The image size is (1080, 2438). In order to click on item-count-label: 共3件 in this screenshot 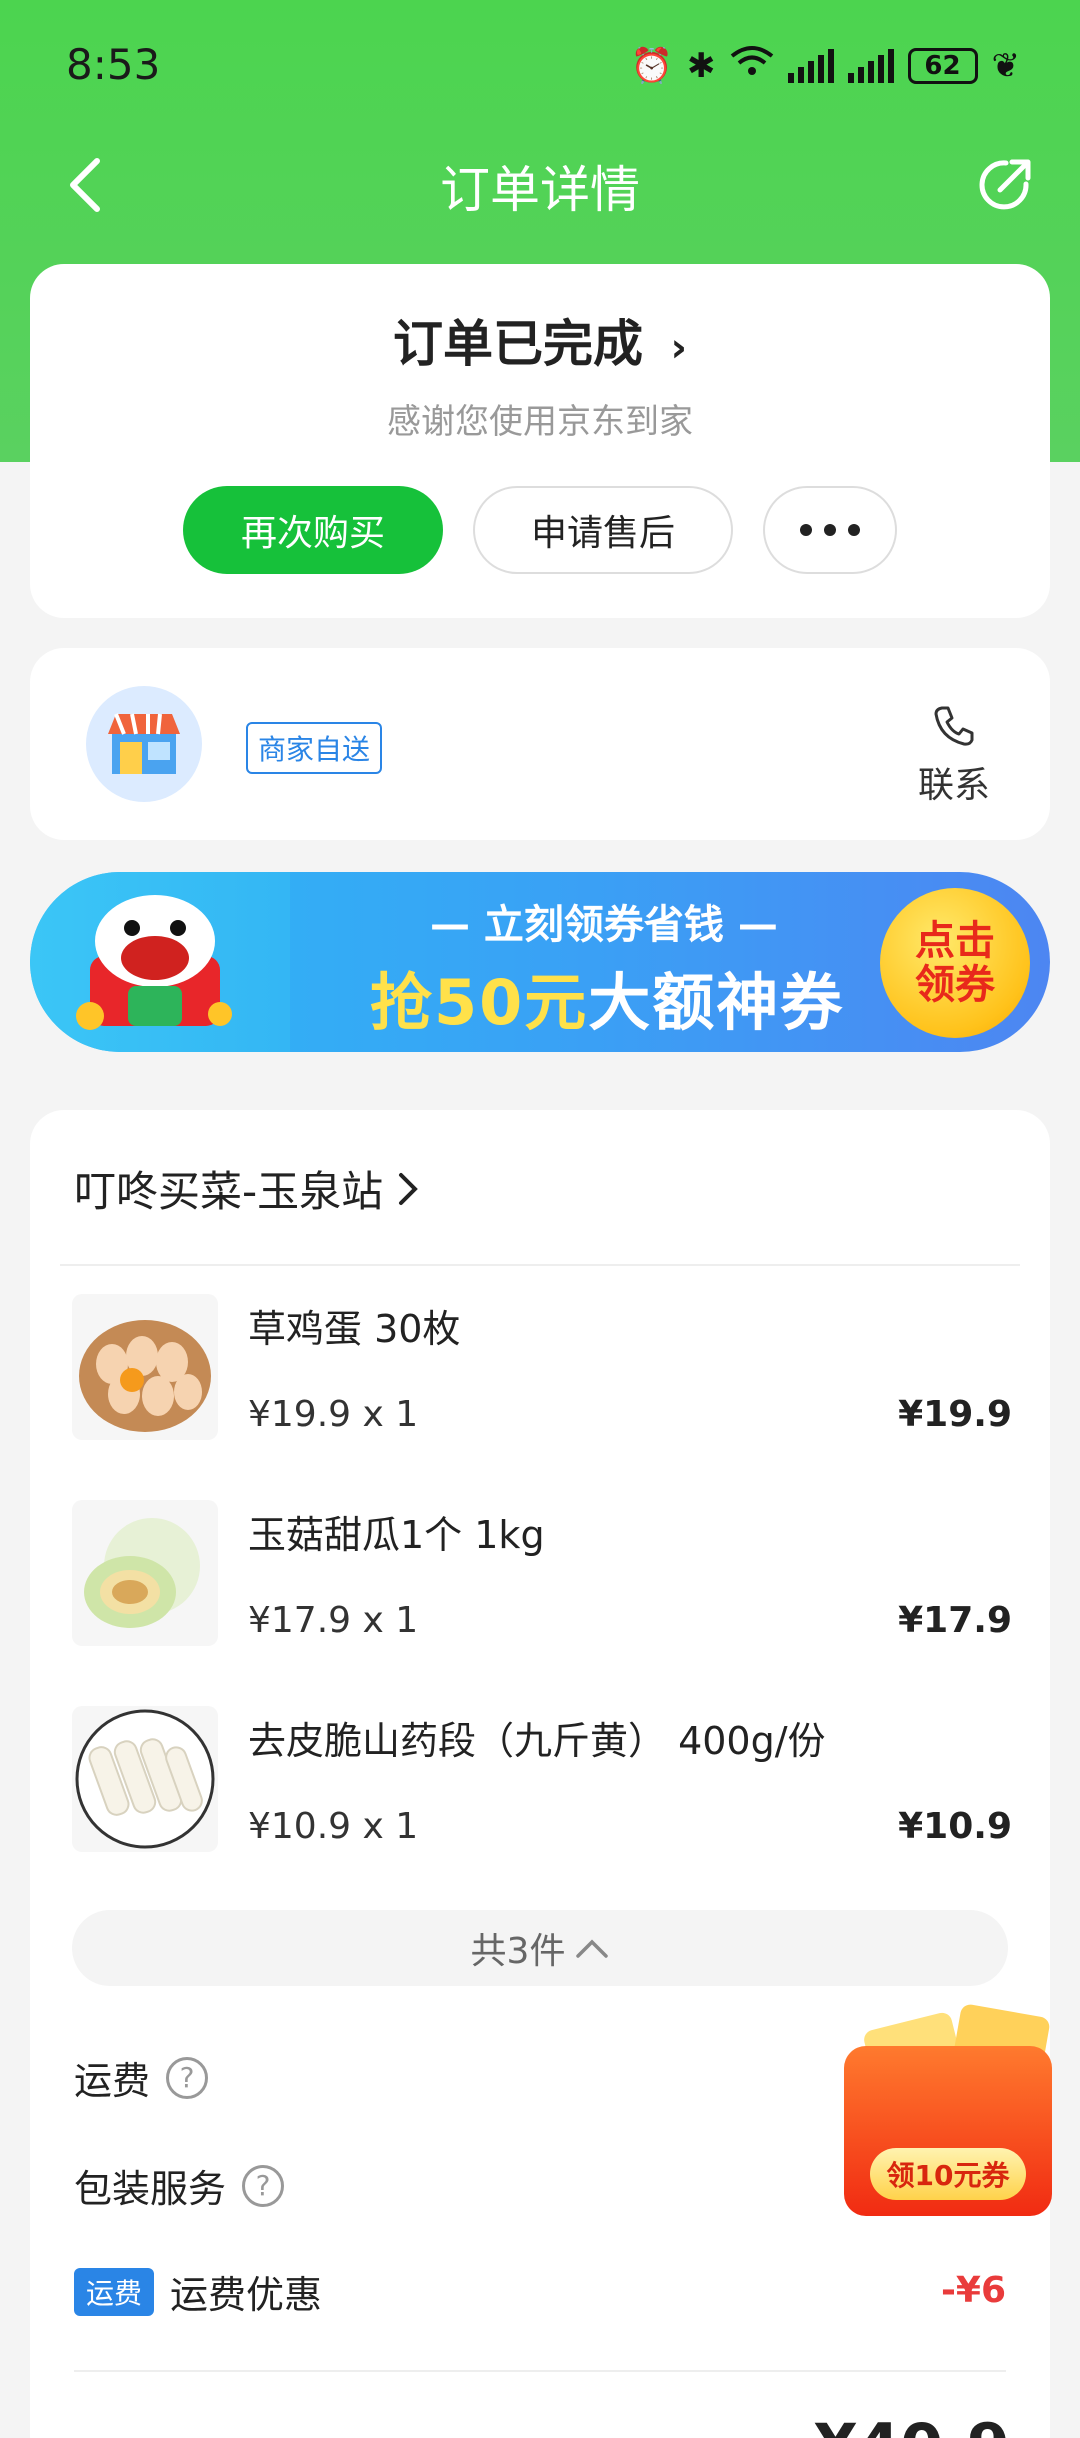, I will do `click(518, 1951)`.